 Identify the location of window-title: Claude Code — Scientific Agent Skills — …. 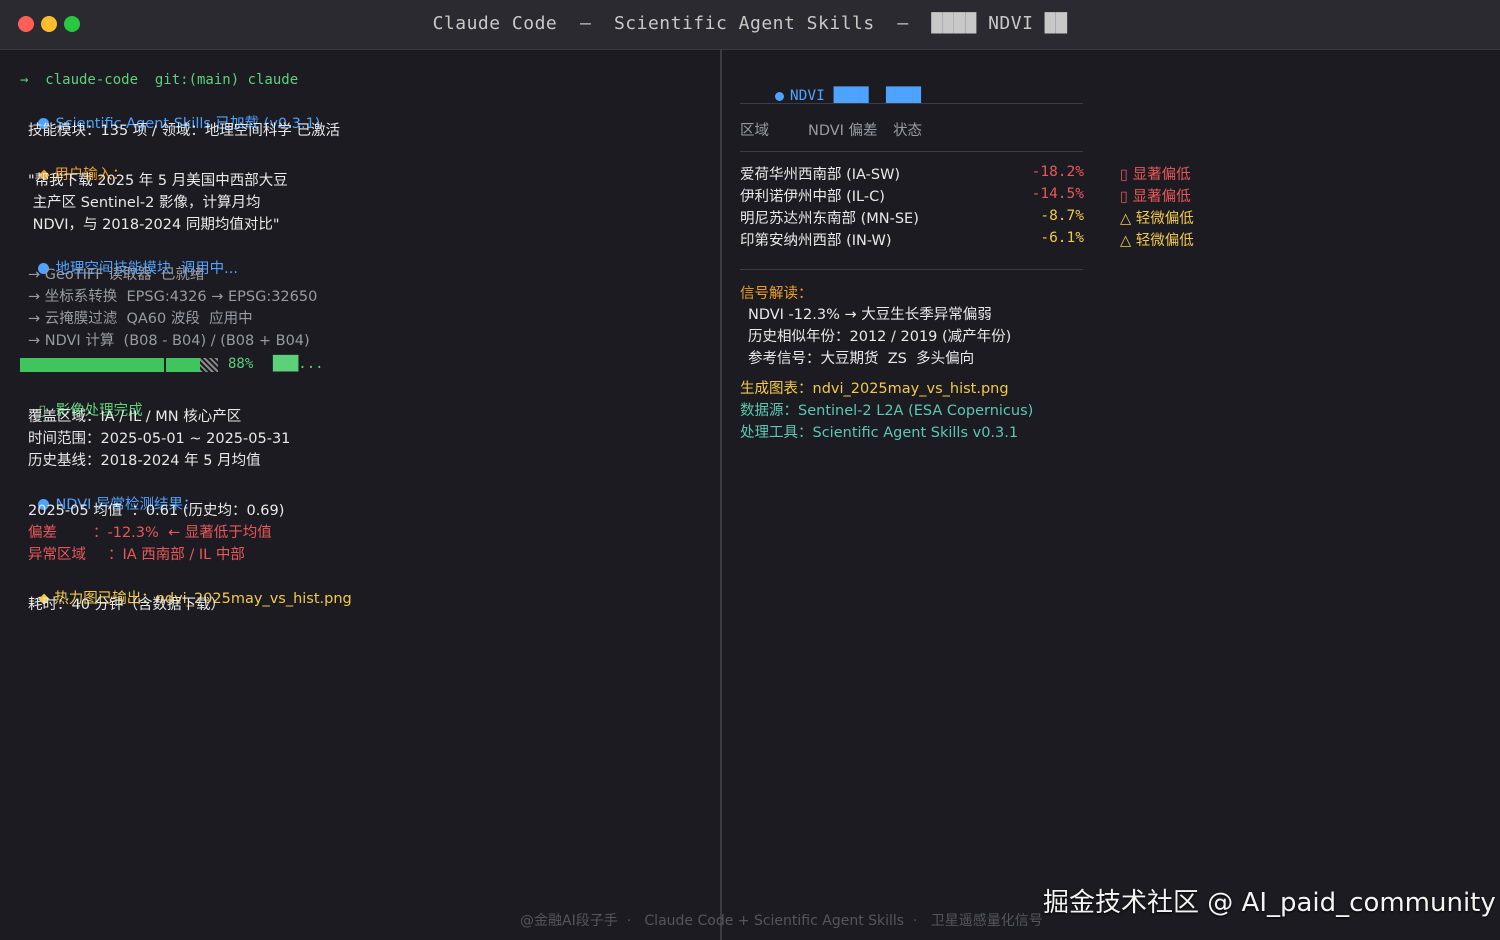
(750, 23).